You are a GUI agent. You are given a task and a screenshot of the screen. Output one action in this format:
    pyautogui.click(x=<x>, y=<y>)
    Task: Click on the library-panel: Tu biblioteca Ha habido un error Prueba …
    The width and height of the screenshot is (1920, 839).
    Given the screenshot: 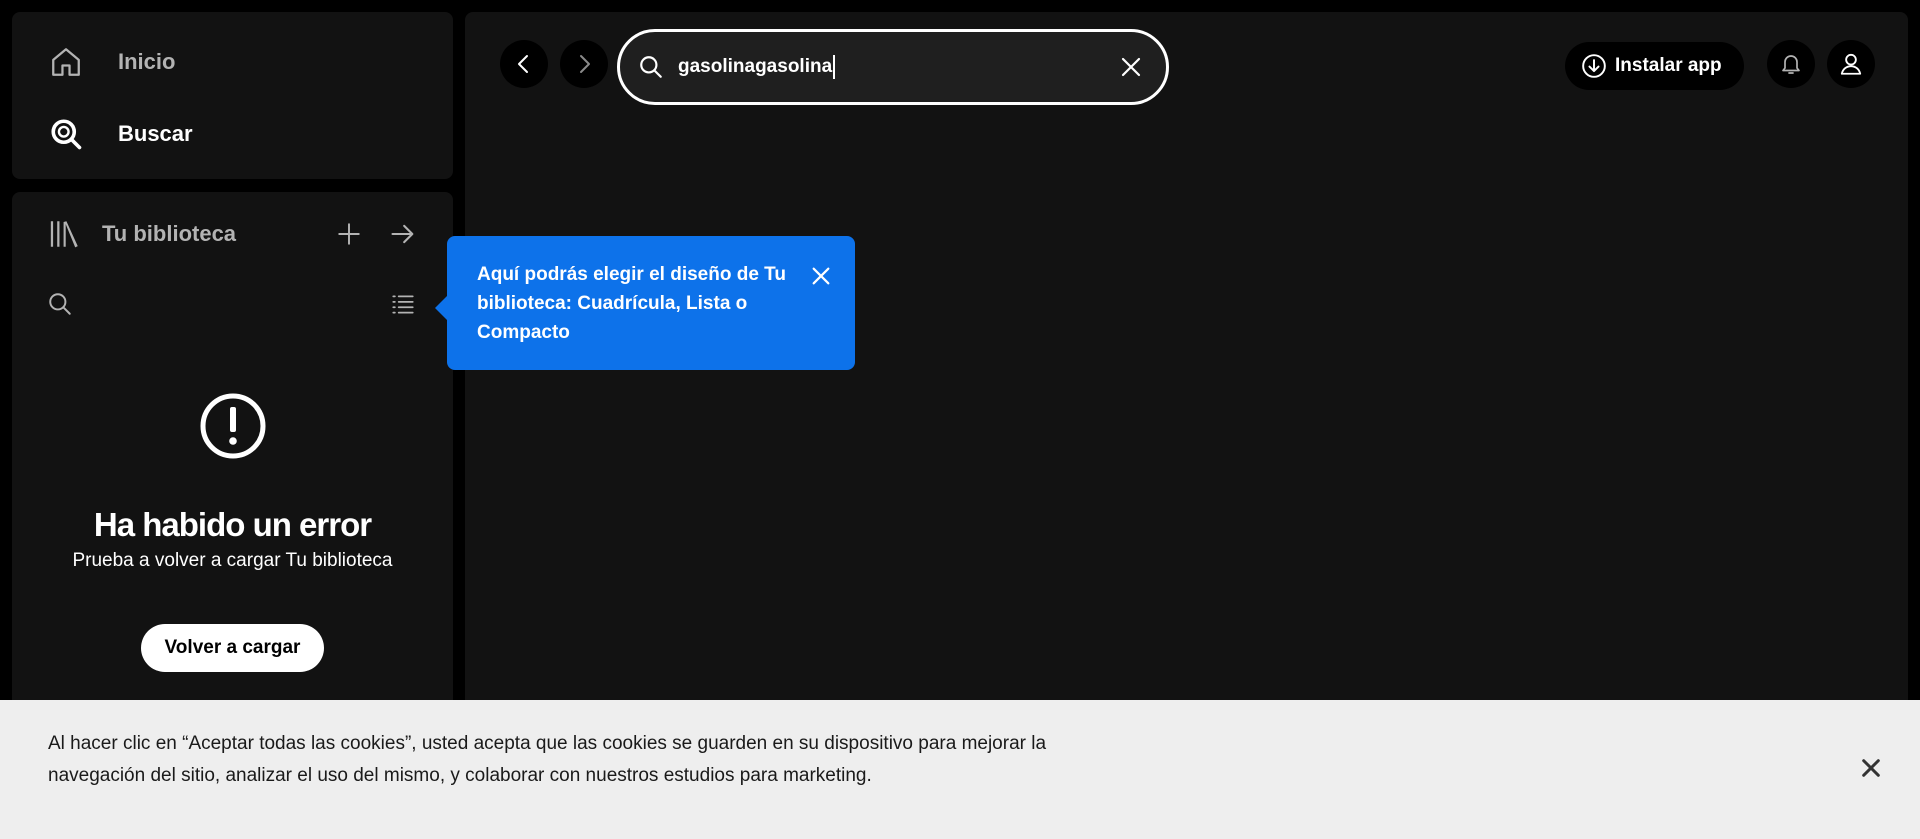 What is the action you would take?
    pyautogui.click(x=232, y=452)
    